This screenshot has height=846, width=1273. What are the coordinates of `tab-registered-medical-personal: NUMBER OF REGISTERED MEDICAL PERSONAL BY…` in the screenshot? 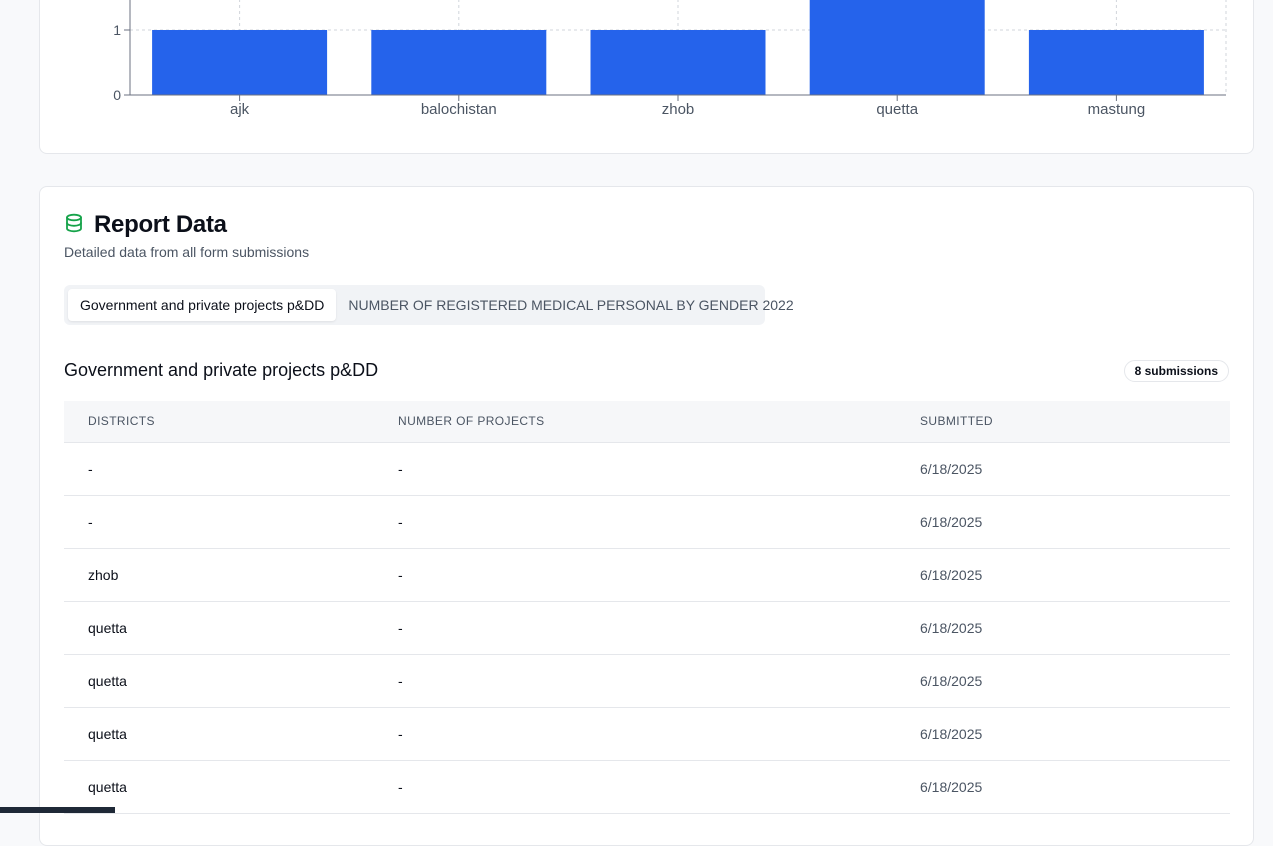 It's located at (570, 305).